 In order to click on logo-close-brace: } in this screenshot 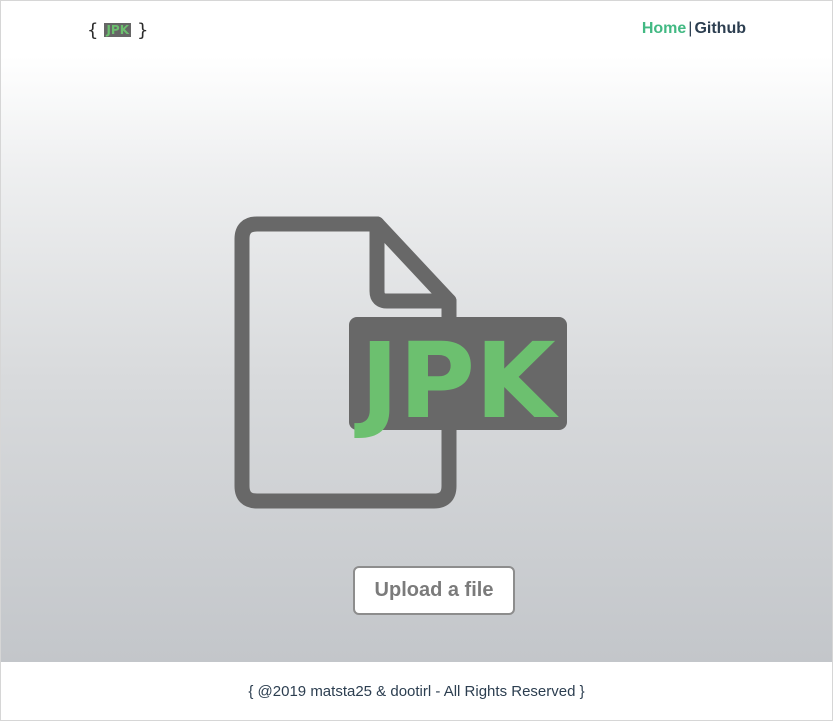, I will do `click(143, 30)`.